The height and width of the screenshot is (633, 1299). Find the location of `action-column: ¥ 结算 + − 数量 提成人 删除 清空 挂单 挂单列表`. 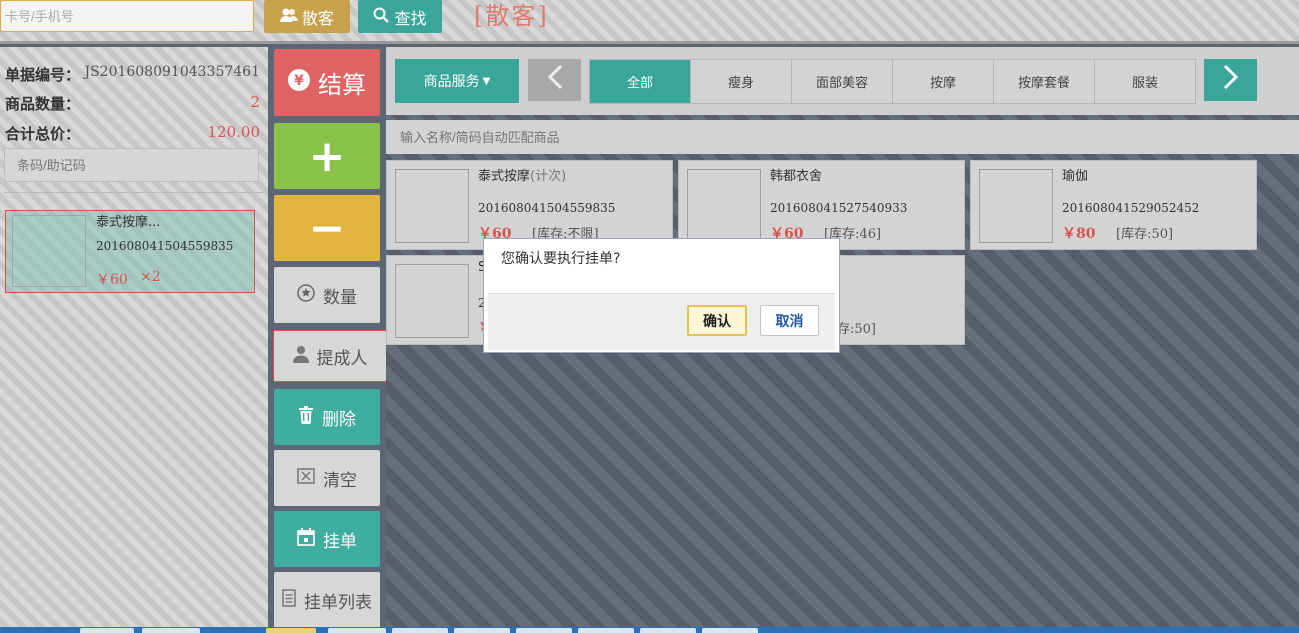

action-column: ¥ 结算 + − 数量 提成人 删除 清空 挂单 挂单列表 is located at coordinates (327, 340).